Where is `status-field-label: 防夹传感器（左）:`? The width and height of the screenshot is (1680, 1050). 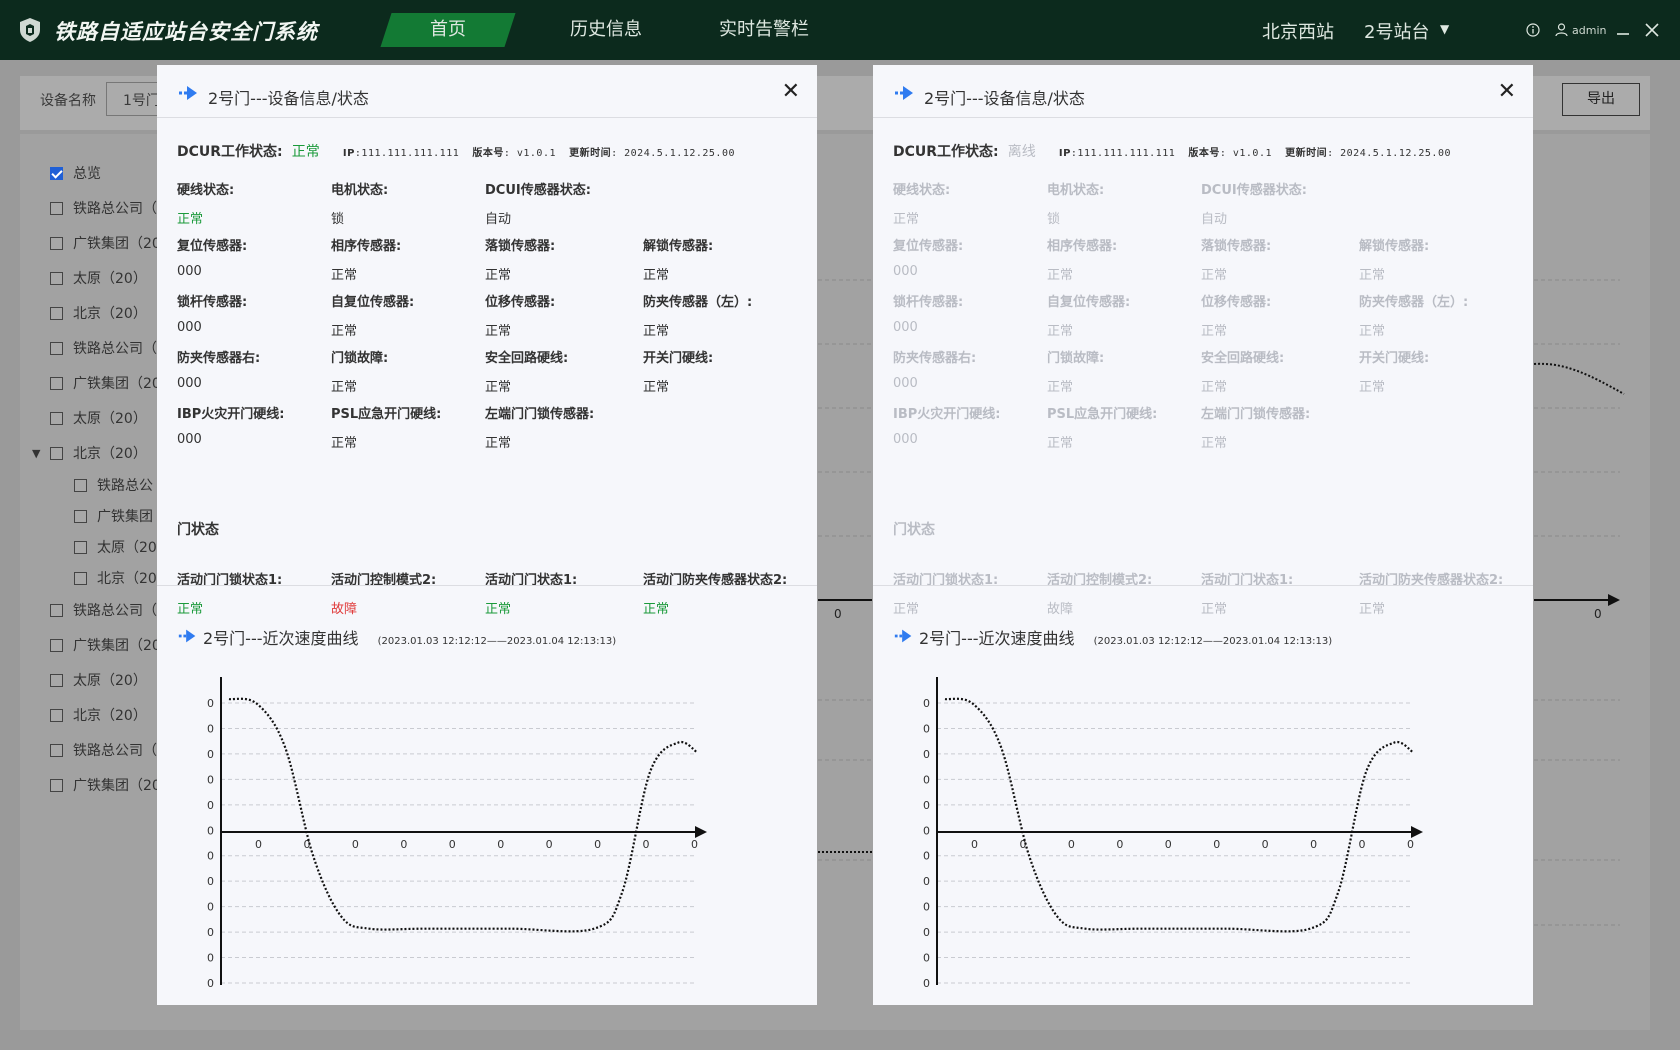
status-field-label: 防夹传感器（左）: is located at coordinates (1414, 302).